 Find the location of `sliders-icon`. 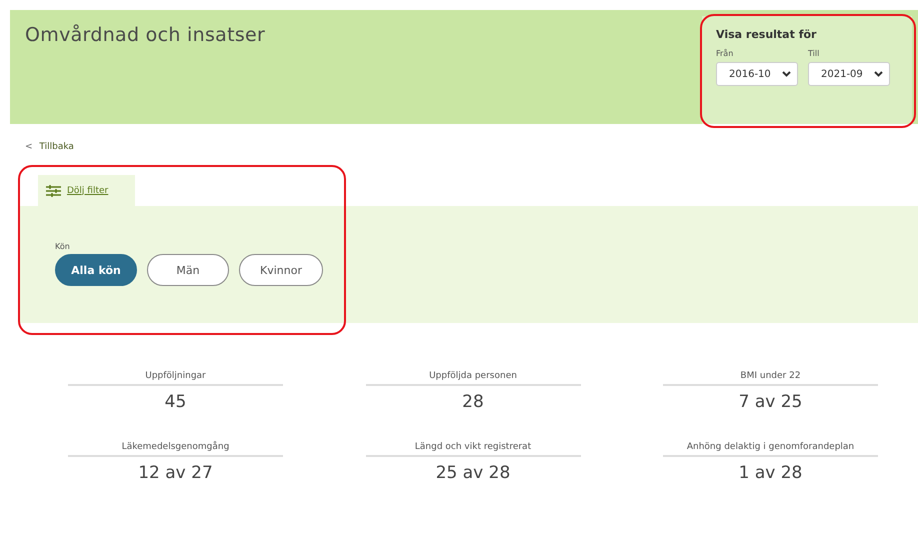

sliders-icon is located at coordinates (53, 190).